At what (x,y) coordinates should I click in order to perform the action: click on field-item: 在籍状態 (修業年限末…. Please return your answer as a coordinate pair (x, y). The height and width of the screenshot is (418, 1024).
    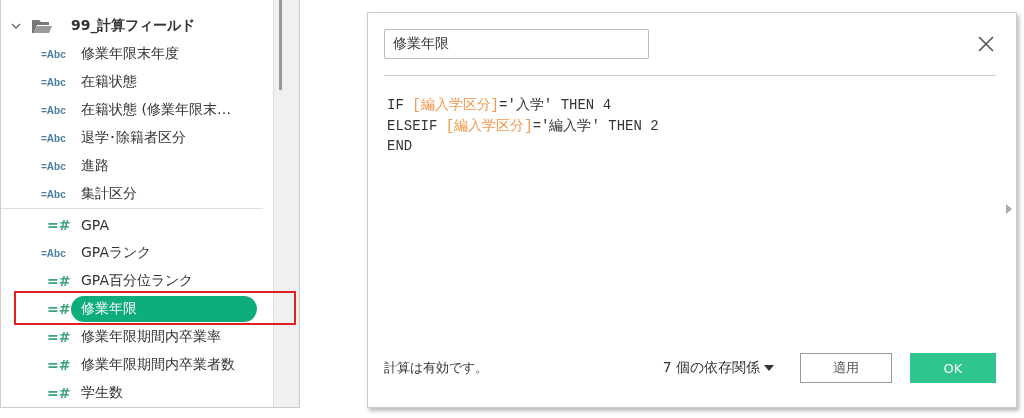
    Looking at the image, I should click on (156, 110).